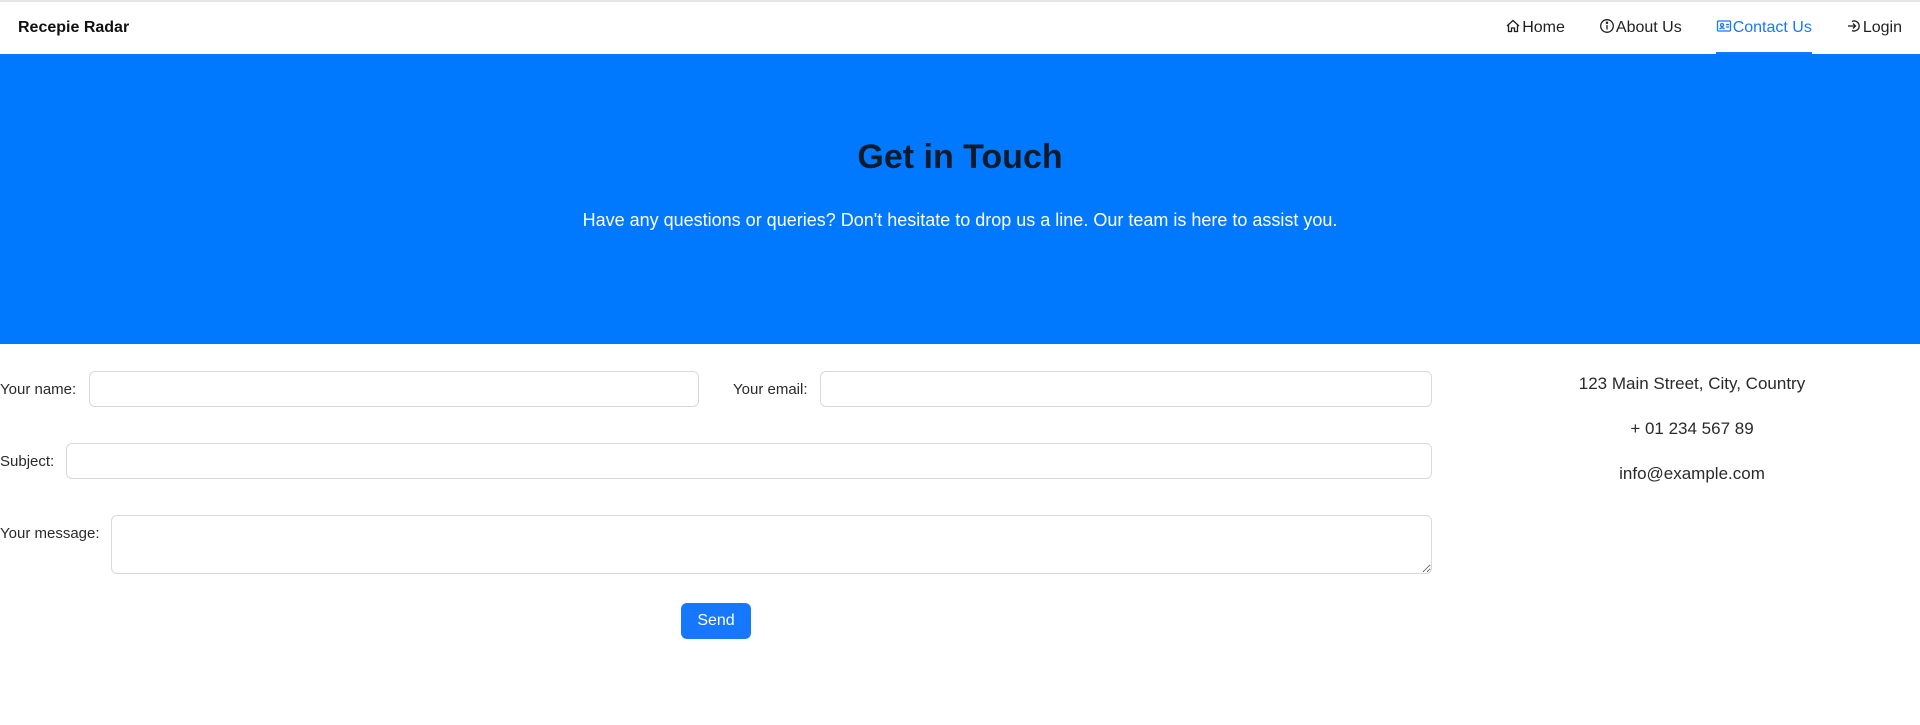 Image resolution: width=1920 pixels, height=725 pixels. What do you see at coordinates (73, 28) in the screenshot?
I see `brand-logo-text: Recepie Radar` at bounding box center [73, 28].